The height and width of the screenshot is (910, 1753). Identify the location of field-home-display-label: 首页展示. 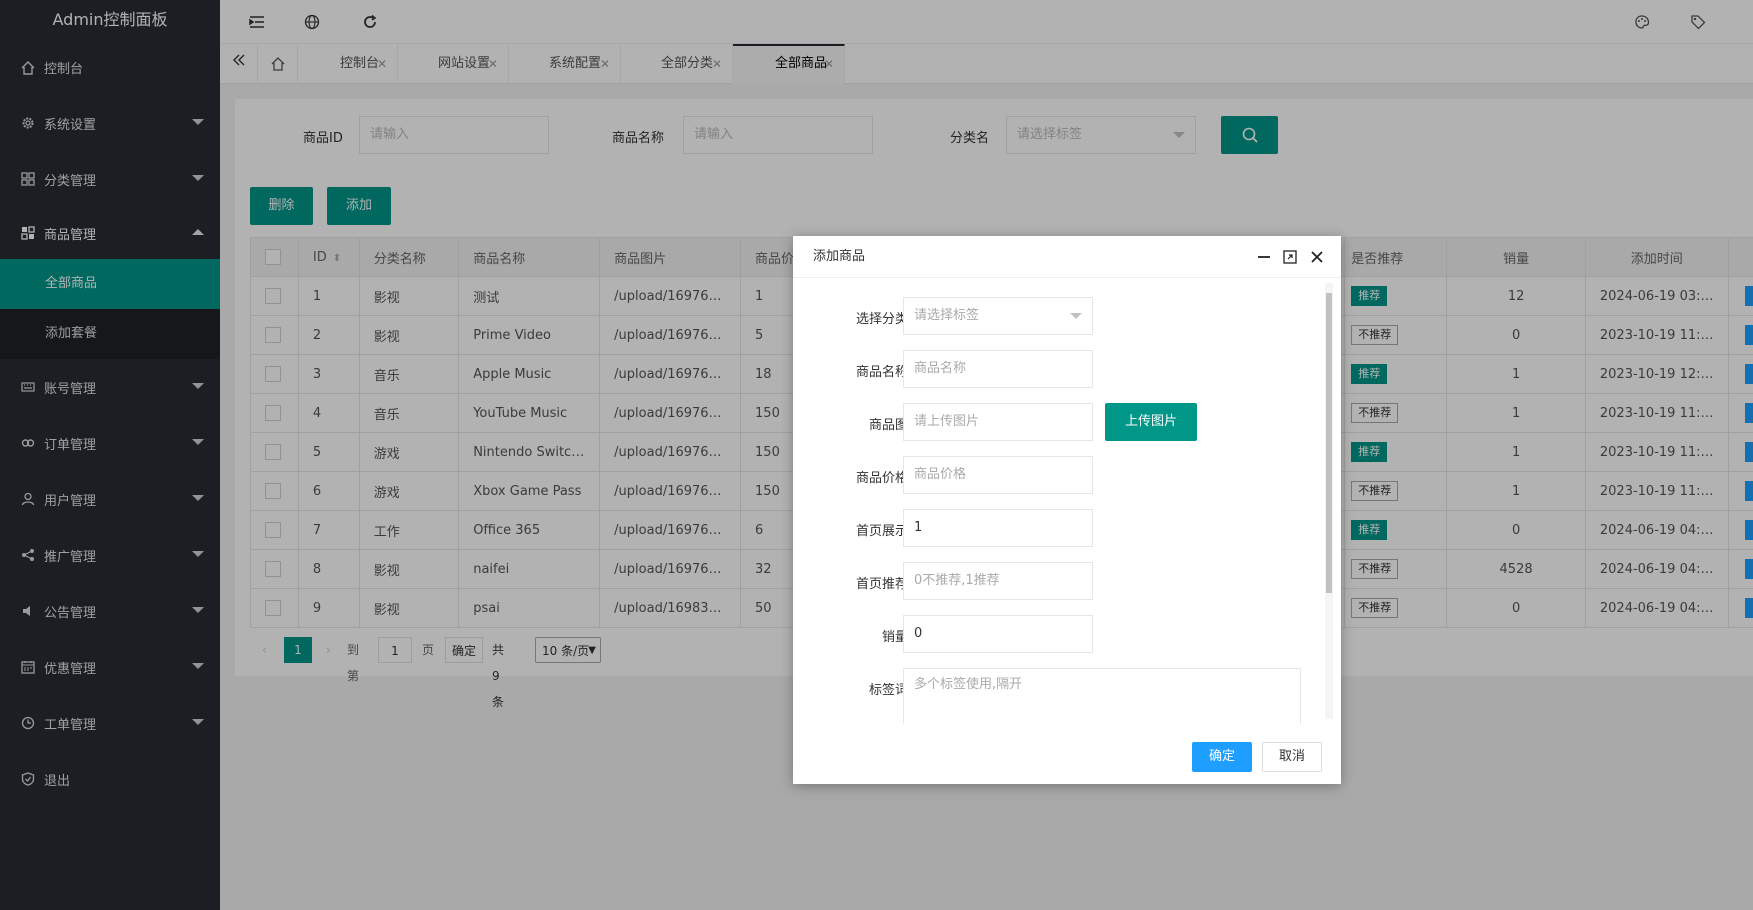
(881, 531).